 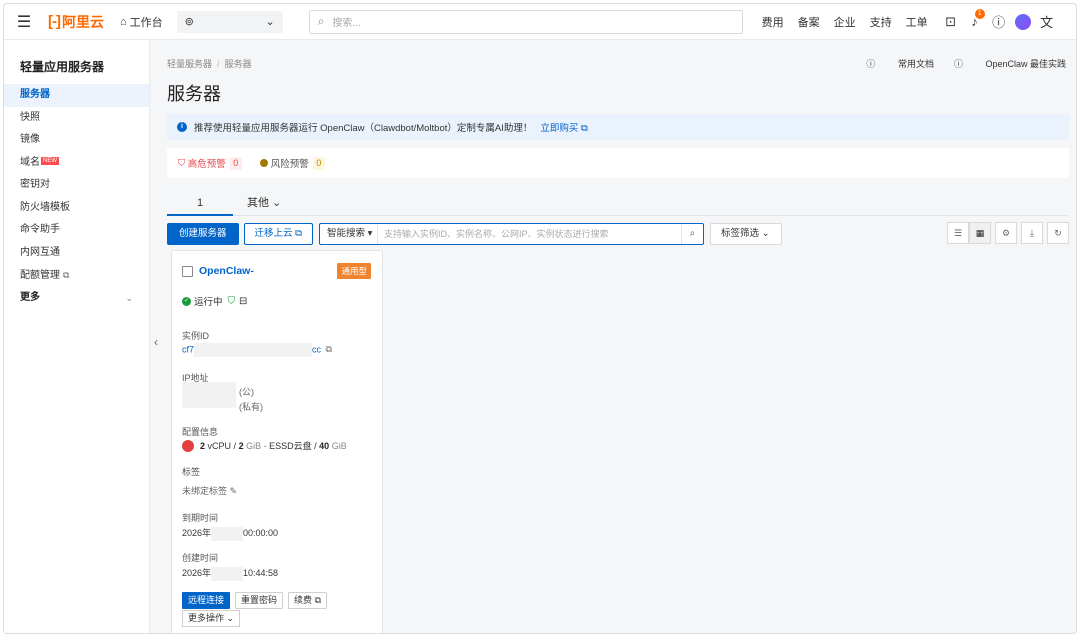 I want to click on risk-alert: 风险预警 0, so click(x=292, y=163).